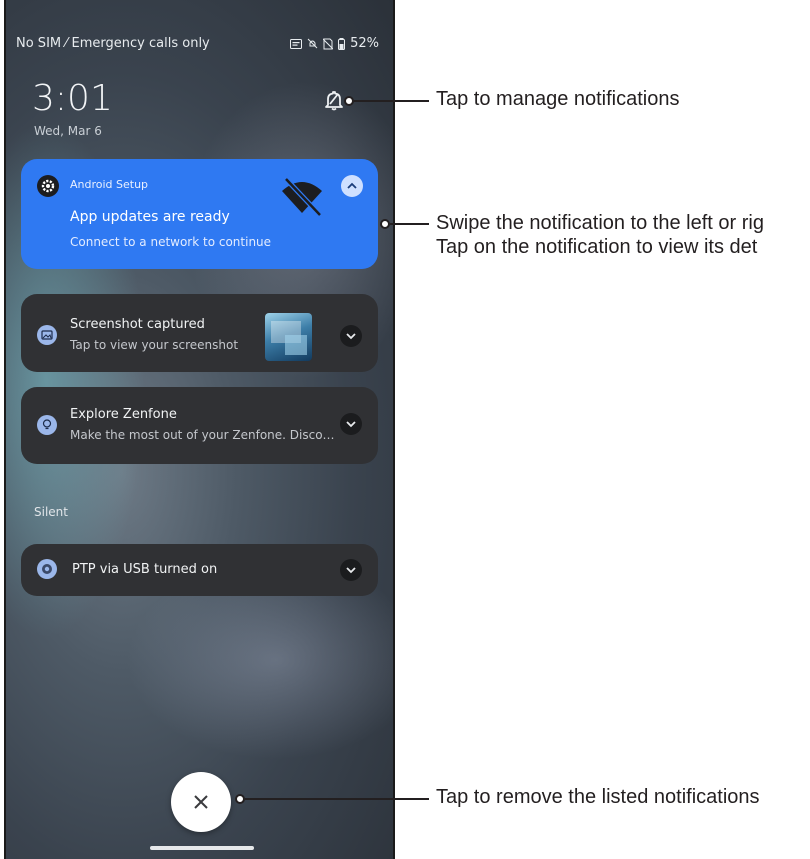 The width and height of the screenshot is (810, 859). I want to click on notification-title: PTP via USB turned on, so click(145, 569).